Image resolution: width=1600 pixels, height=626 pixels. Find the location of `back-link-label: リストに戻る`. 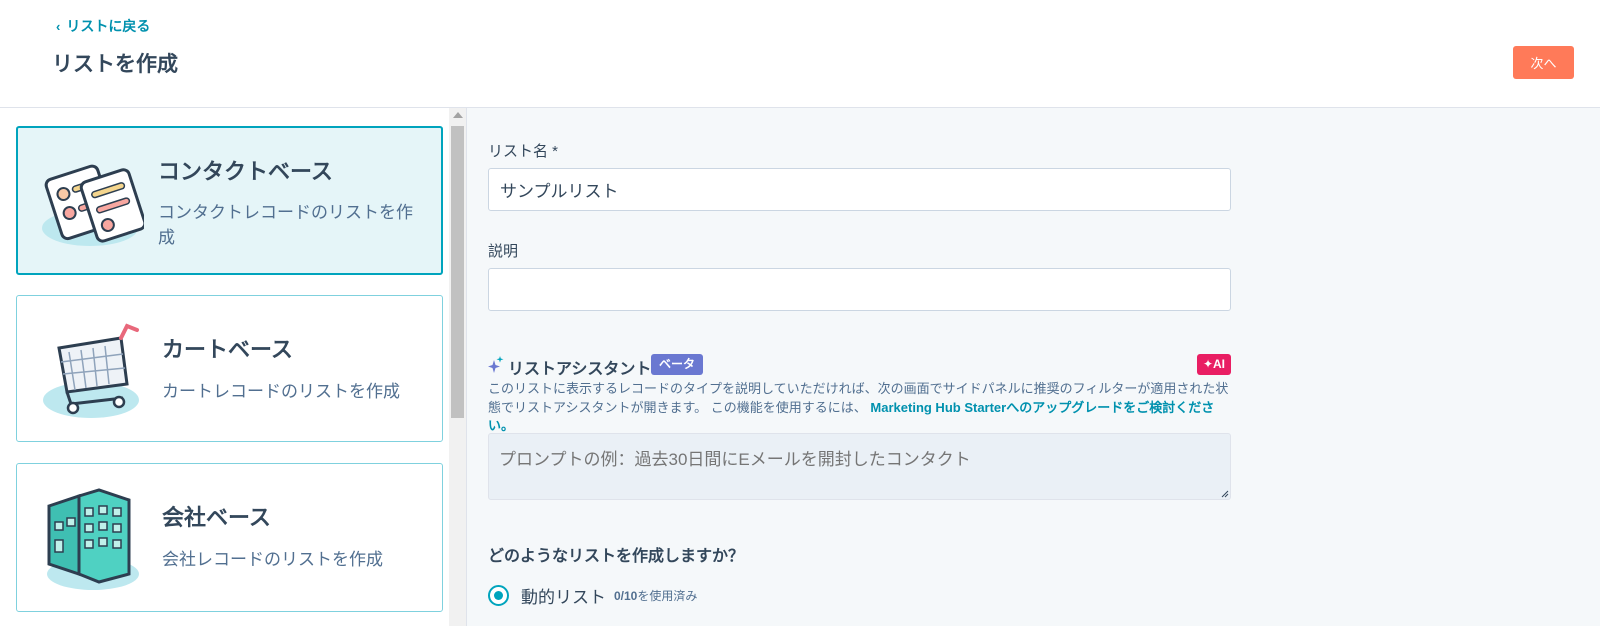

back-link-label: リストに戻る is located at coordinates (108, 26).